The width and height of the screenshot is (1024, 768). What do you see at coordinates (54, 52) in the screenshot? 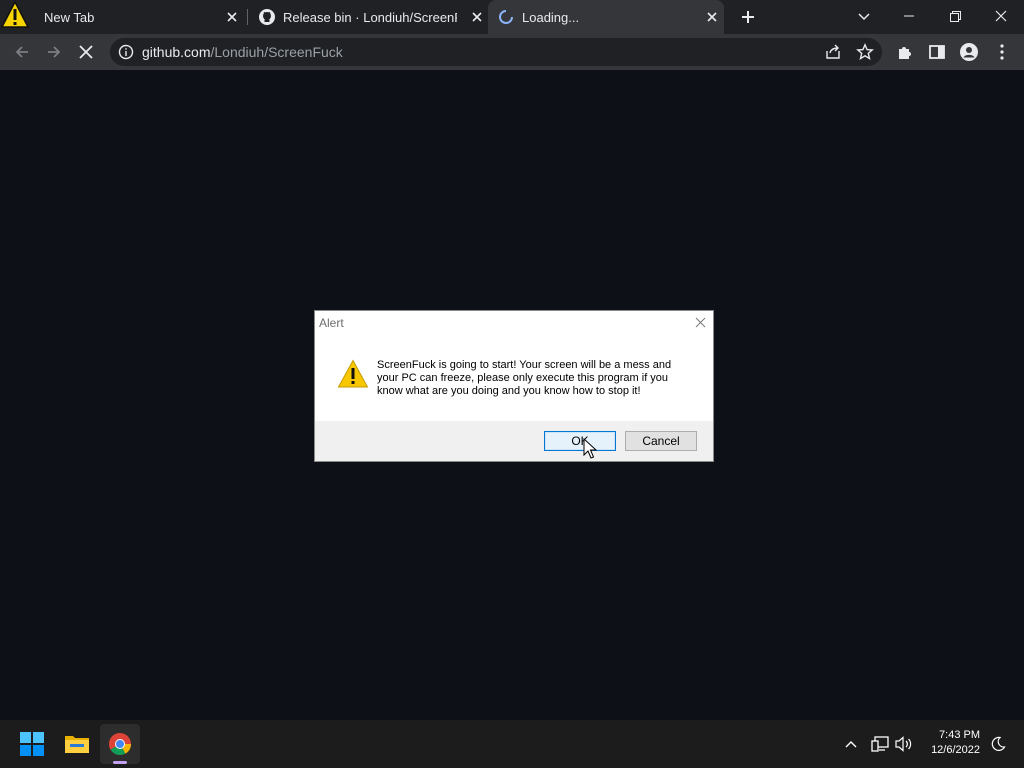
I see `forward-arrow-icon` at bounding box center [54, 52].